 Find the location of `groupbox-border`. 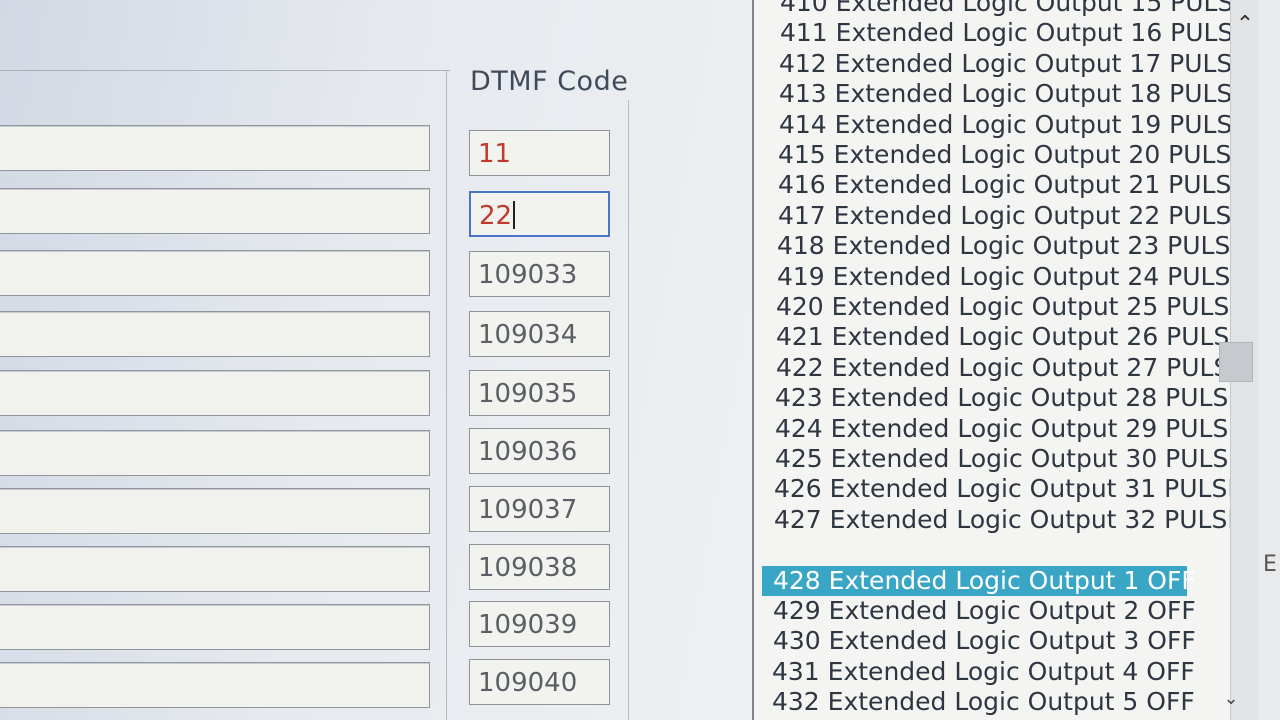

groupbox-border is located at coordinates (225, 70).